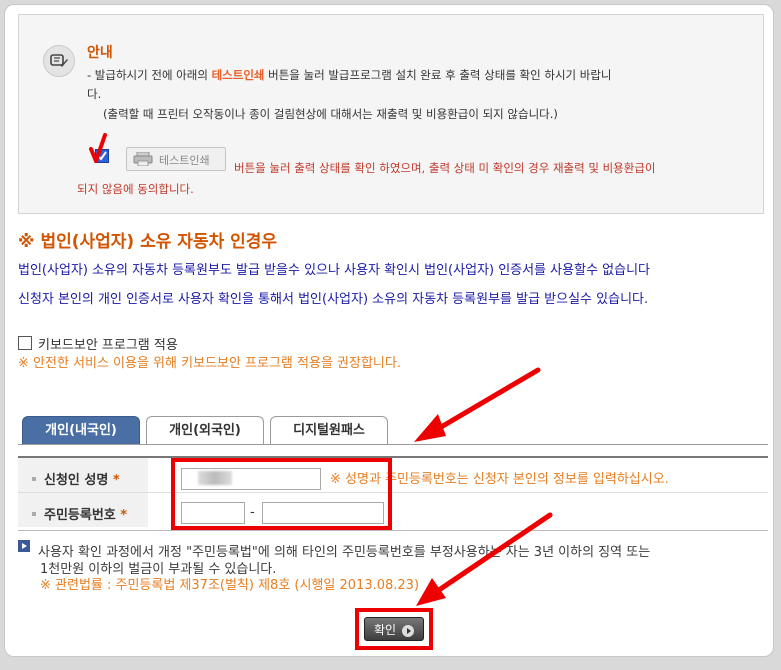 This screenshot has height=670, width=781. Describe the element at coordinates (483, 486) in the screenshot. I see `annotation-arrows` at that location.